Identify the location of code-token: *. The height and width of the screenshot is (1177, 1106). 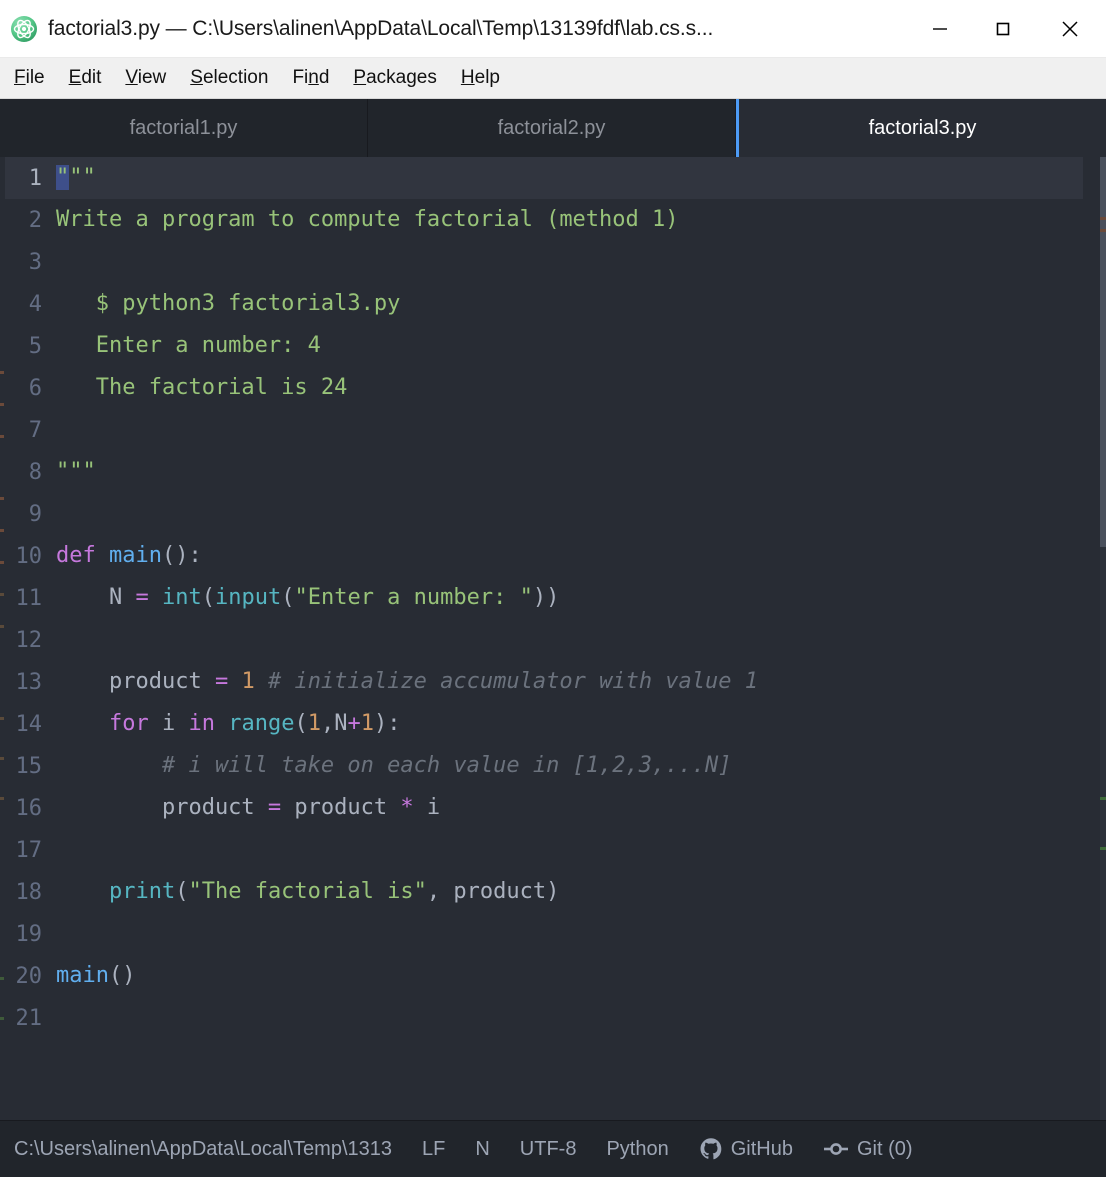
(407, 807).